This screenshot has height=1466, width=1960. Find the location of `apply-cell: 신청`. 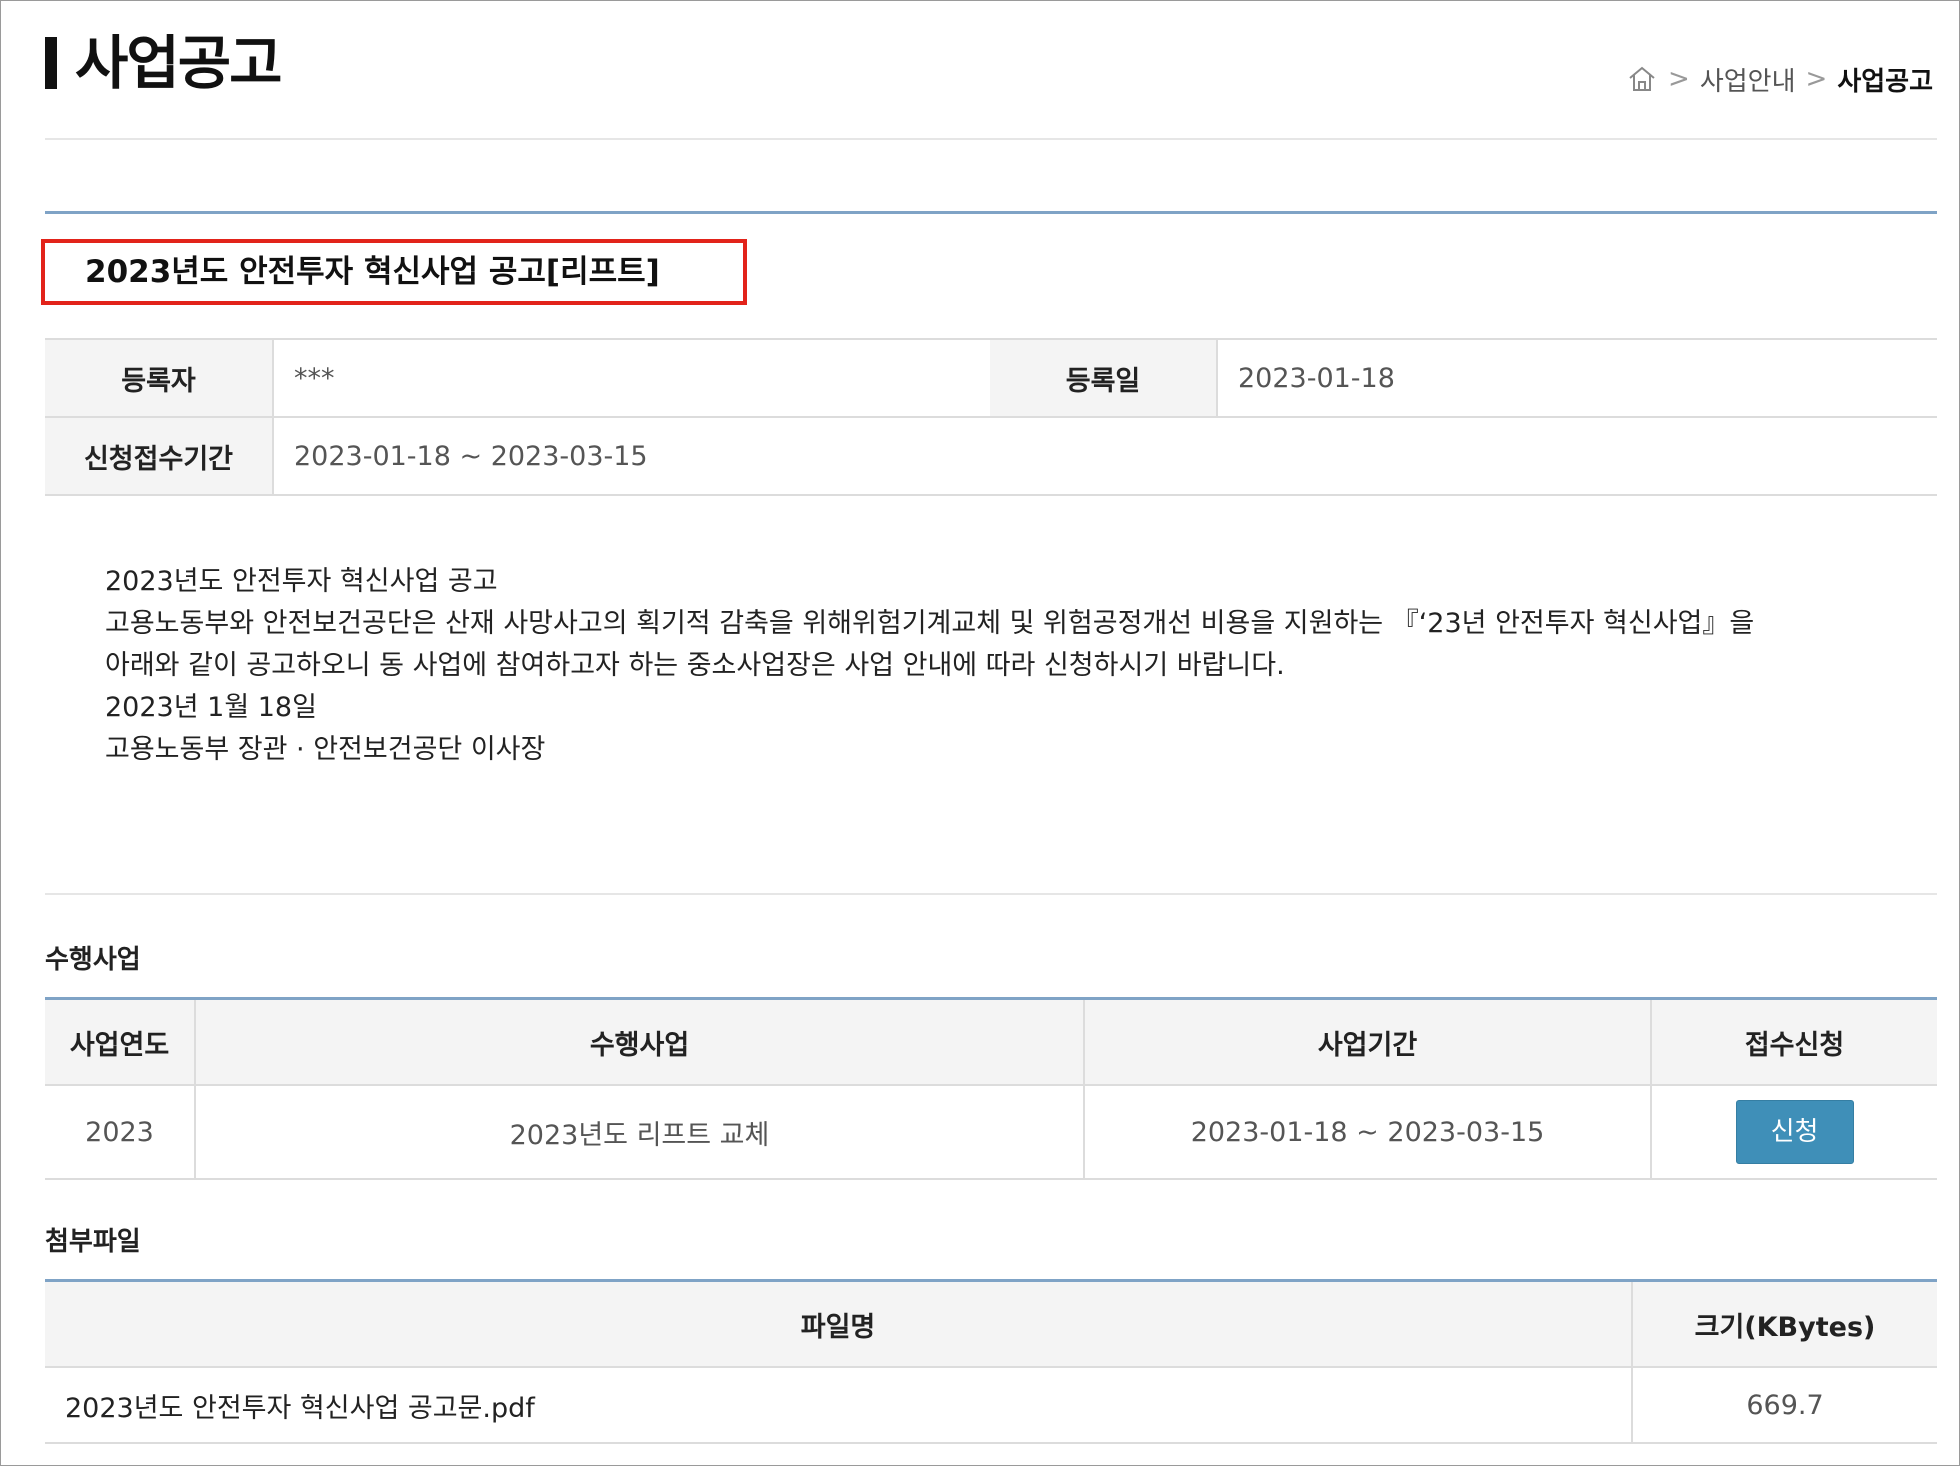

apply-cell: 신청 is located at coordinates (1793, 1132).